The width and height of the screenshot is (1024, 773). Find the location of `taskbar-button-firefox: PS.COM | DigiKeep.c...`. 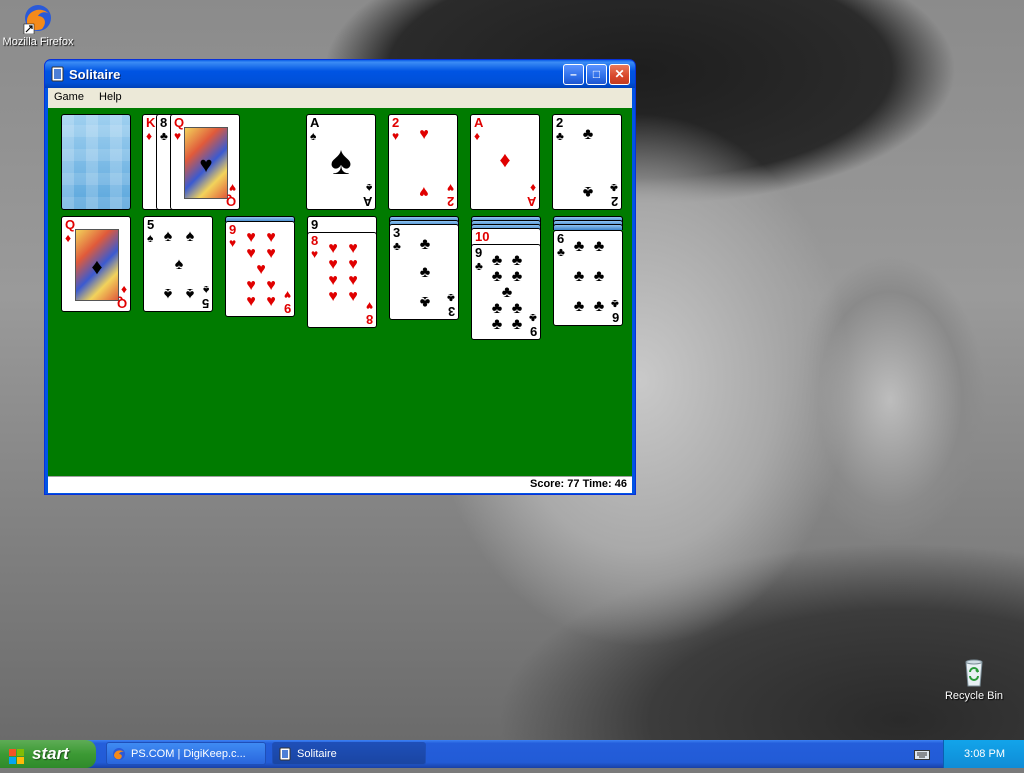

taskbar-button-firefox: PS.COM | DigiKeep.c... is located at coordinates (186, 753).